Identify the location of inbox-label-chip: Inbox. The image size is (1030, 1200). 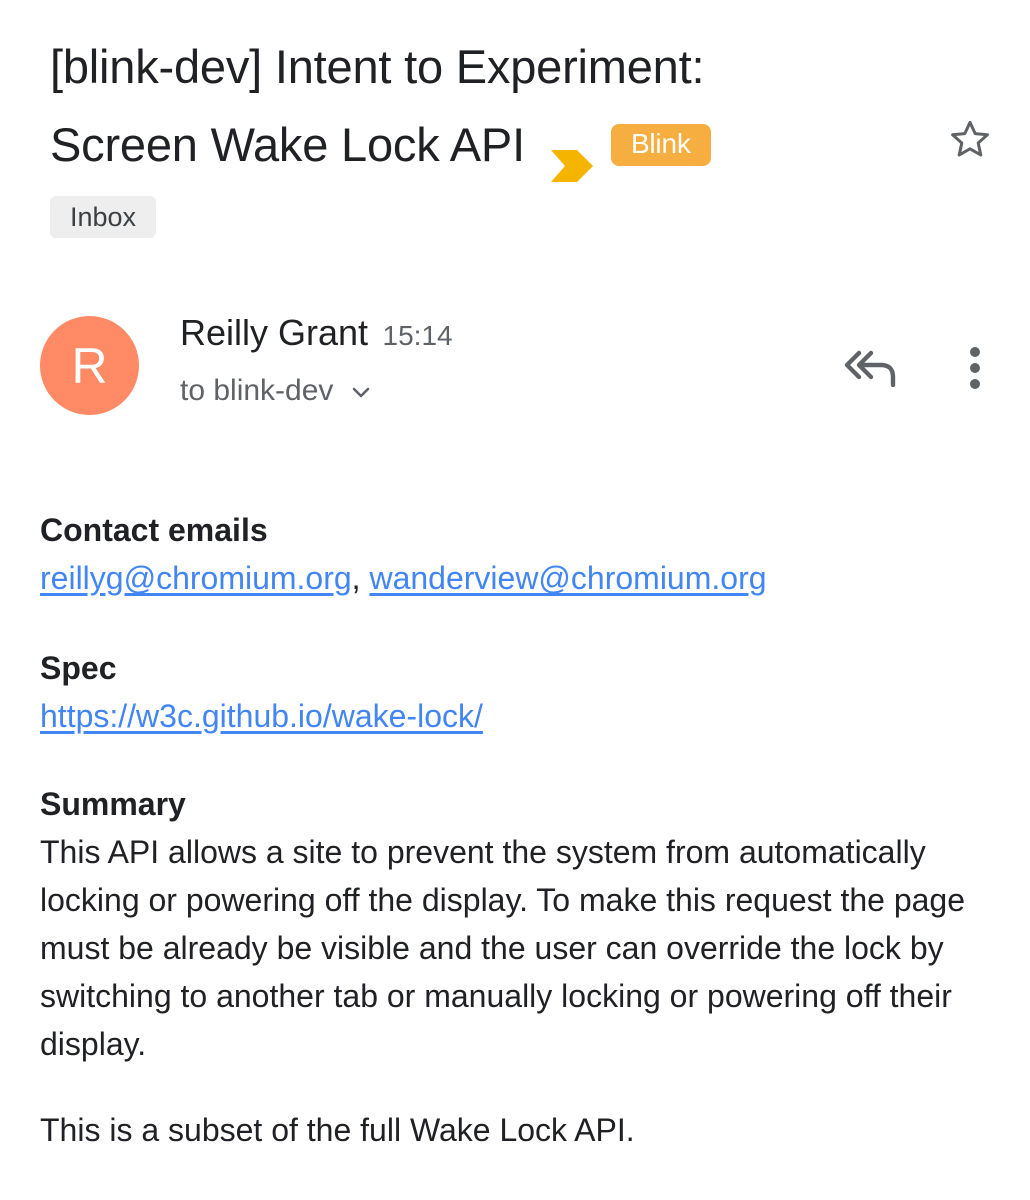
(103, 217).